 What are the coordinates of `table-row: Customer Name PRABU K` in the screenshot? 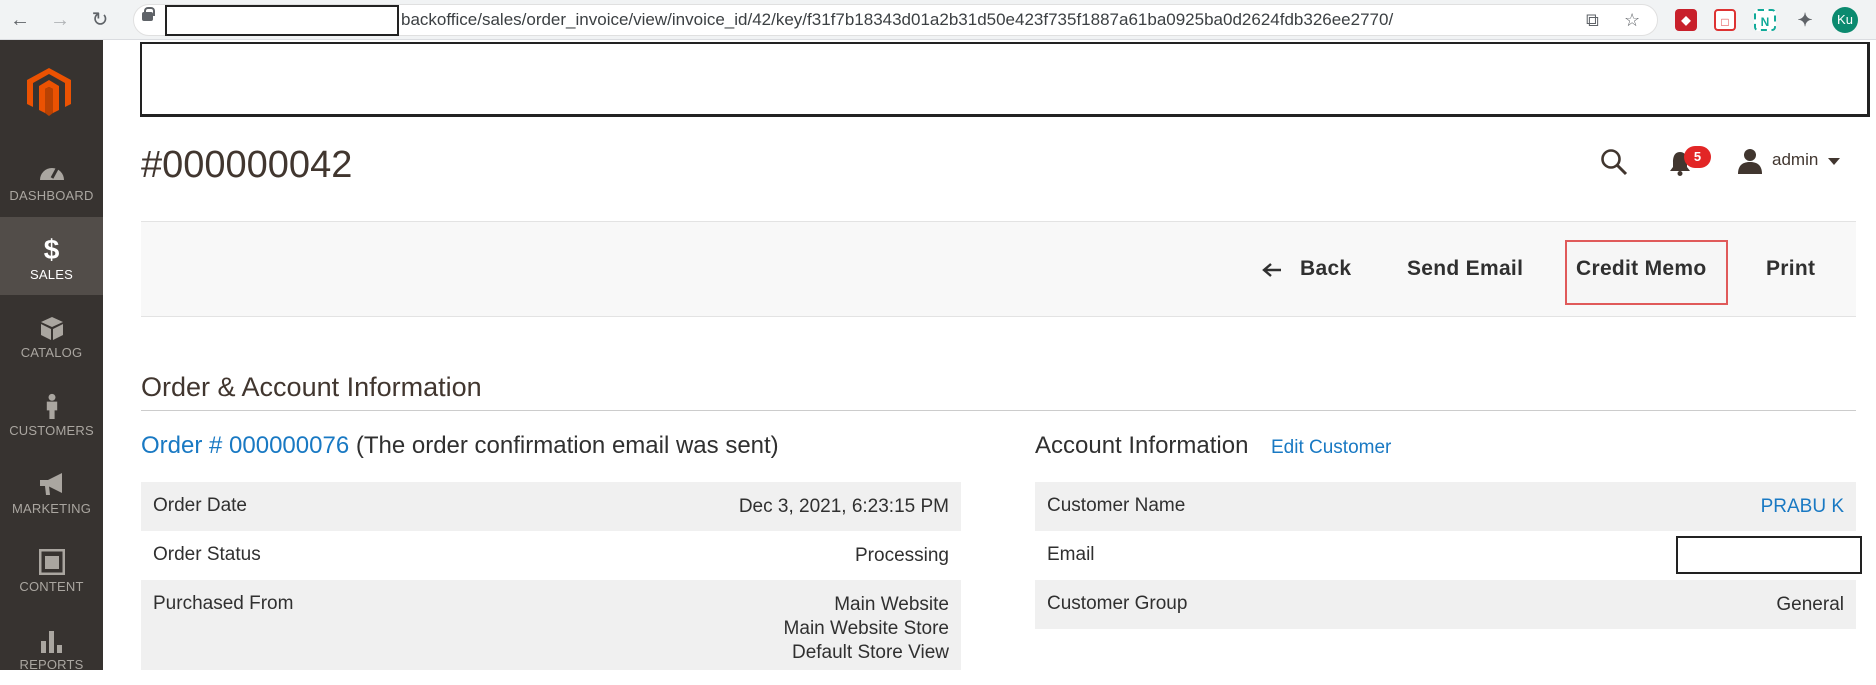 It's located at (1445, 506).